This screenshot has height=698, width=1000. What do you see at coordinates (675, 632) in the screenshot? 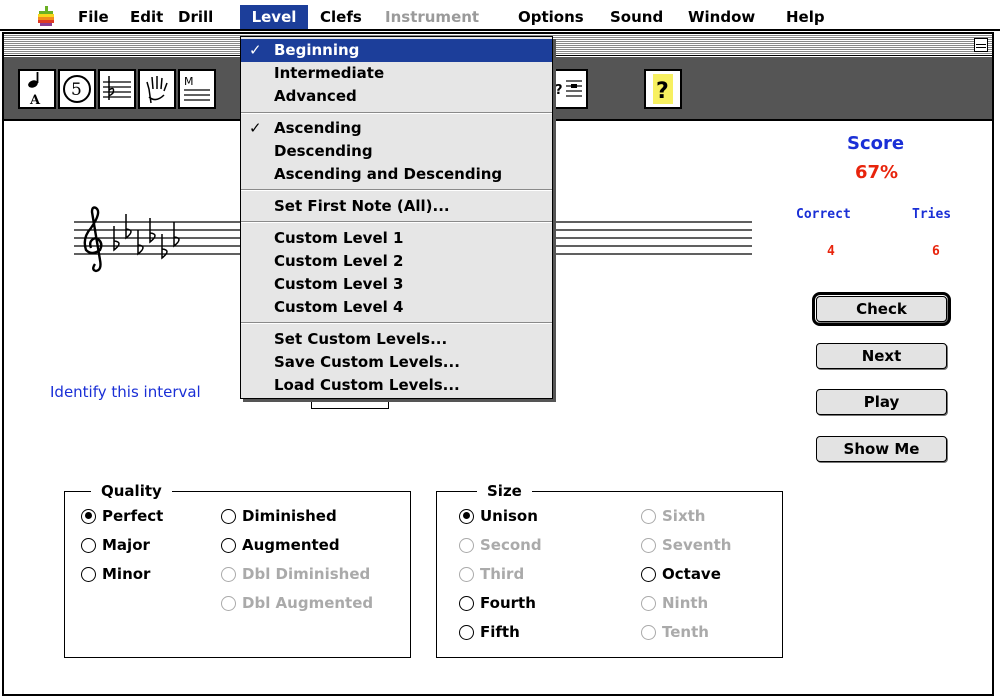
I see `radio-tenth: Tenth` at bounding box center [675, 632].